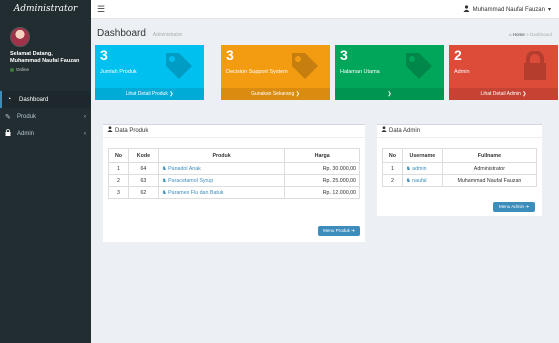 The width and height of the screenshot is (559, 343). What do you see at coordinates (322, 192) in the screenshot?
I see `cell-harga: Rp. 12.000,00` at bounding box center [322, 192].